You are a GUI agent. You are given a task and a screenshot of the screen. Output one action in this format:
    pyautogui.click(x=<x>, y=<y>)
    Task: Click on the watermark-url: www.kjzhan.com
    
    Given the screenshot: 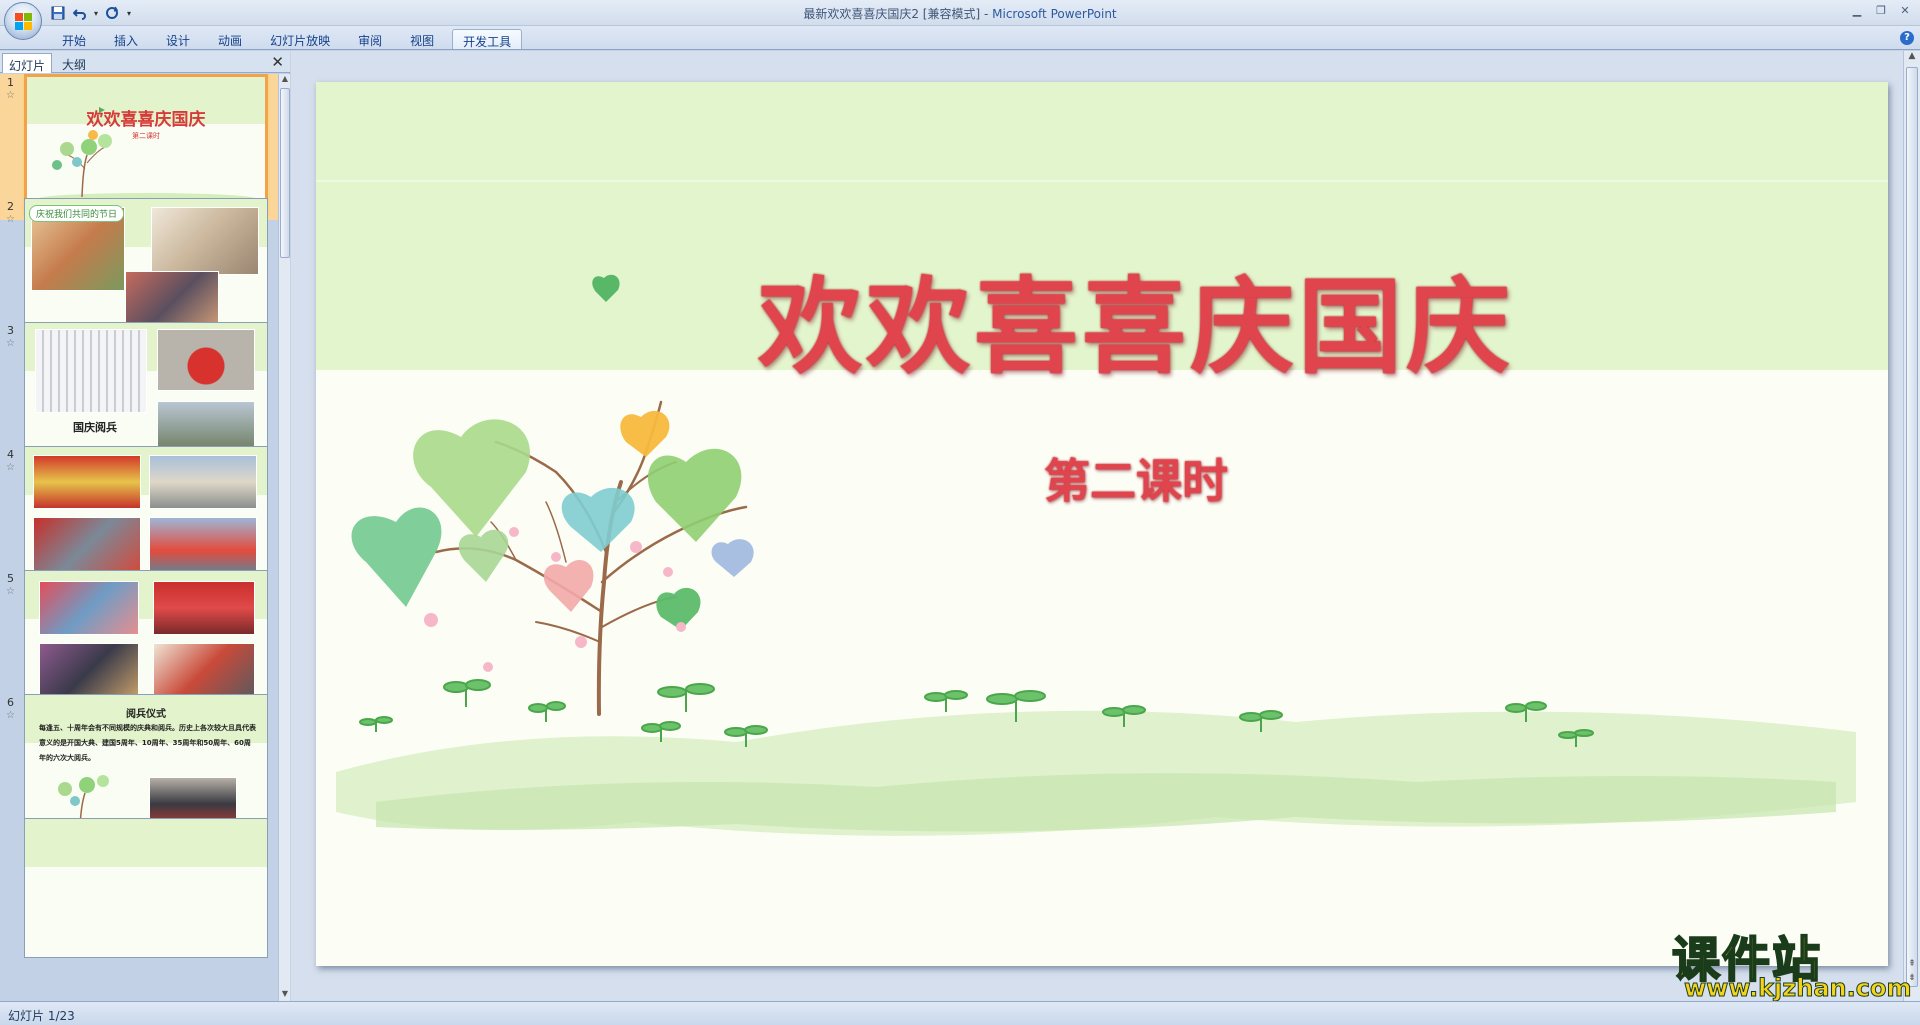 What is the action you would take?
    pyautogui.click(x=1797, y=988)
    